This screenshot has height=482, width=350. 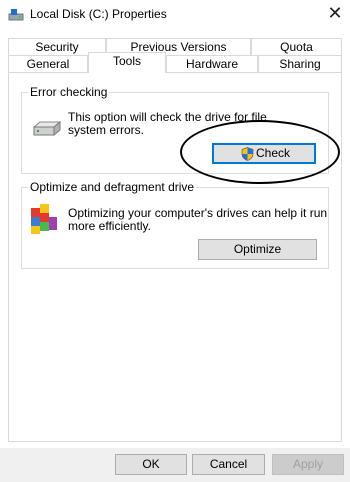 What do you see at coordinates (48, 63) in the screenshot?
I see `tab-general: General` at bounding box center [48, 63].